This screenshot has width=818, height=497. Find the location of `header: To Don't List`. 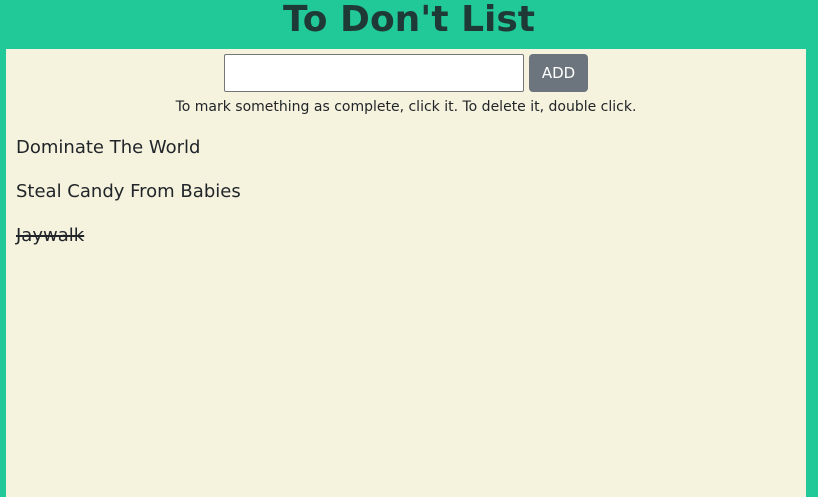

header: To Don't List is located at coordinates (409, 24).